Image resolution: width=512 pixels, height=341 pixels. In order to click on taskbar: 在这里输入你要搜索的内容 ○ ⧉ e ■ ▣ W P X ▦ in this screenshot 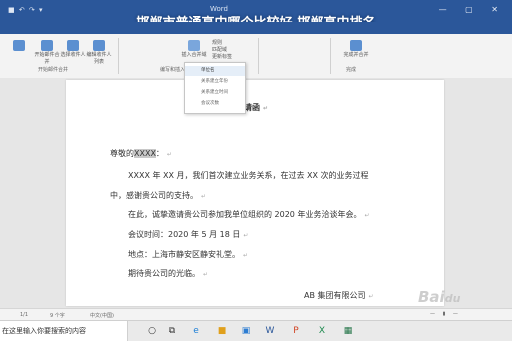, I will do `click(256, 330)`.